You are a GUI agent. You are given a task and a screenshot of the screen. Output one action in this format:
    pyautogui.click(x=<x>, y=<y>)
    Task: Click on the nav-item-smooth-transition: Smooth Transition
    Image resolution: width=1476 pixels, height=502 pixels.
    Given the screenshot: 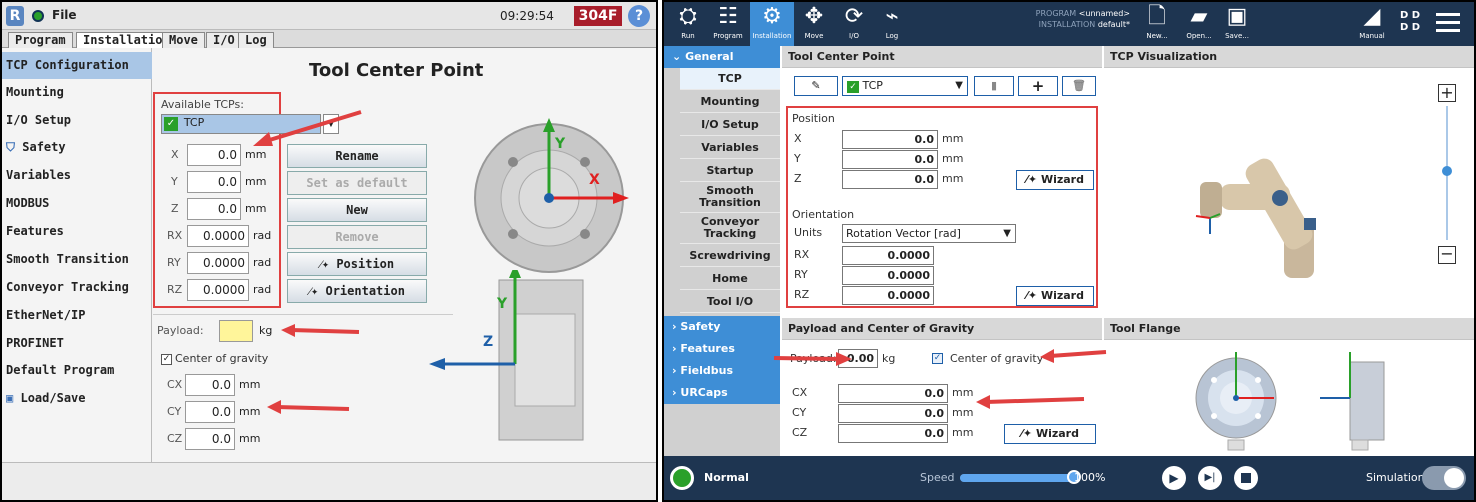 What is the action you would take?
    pyautogui.click(x=730, y=198)
    